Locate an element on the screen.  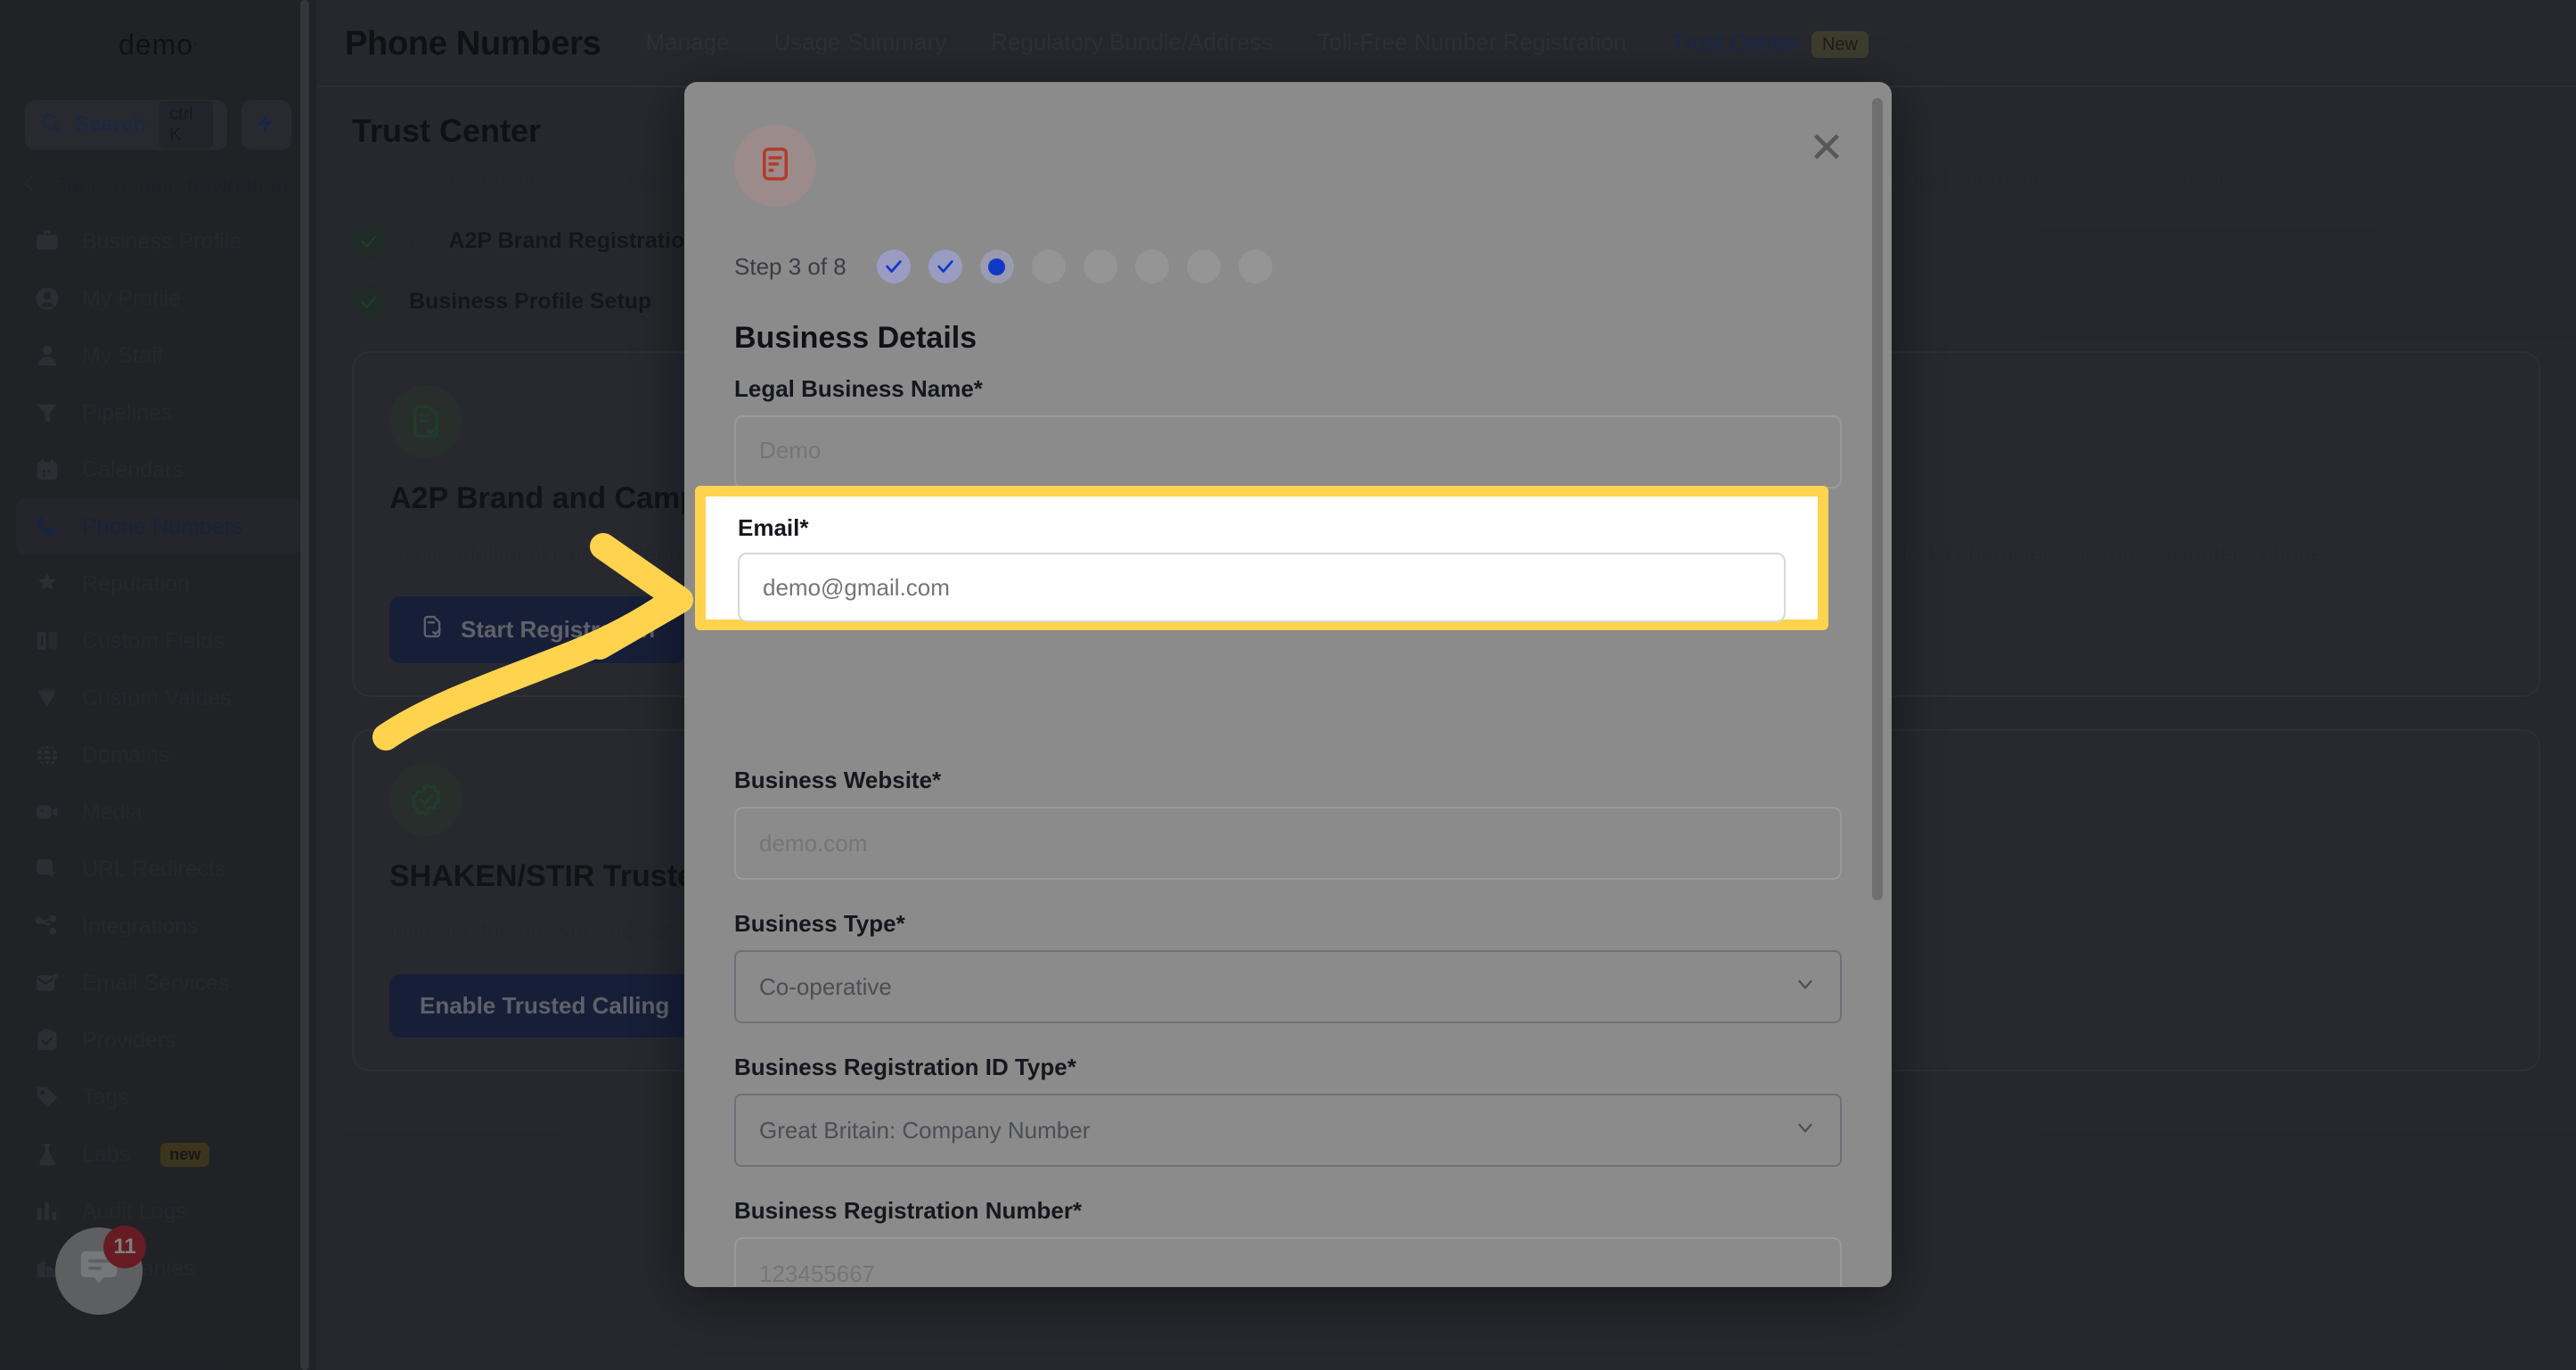
modal-scrollbar-thumb is located at coordinates (1877, 499).